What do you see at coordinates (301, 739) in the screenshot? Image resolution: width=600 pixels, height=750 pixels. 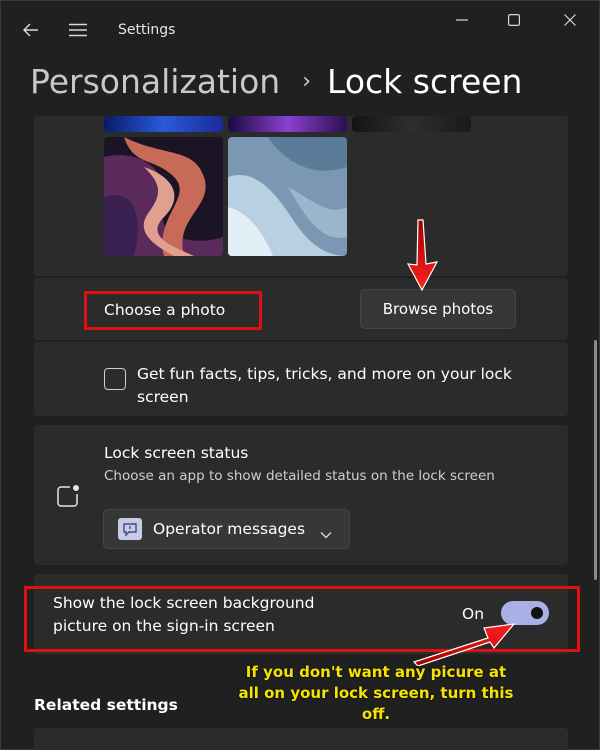 I see `related-settings-card` at bounding box center [301, 739].